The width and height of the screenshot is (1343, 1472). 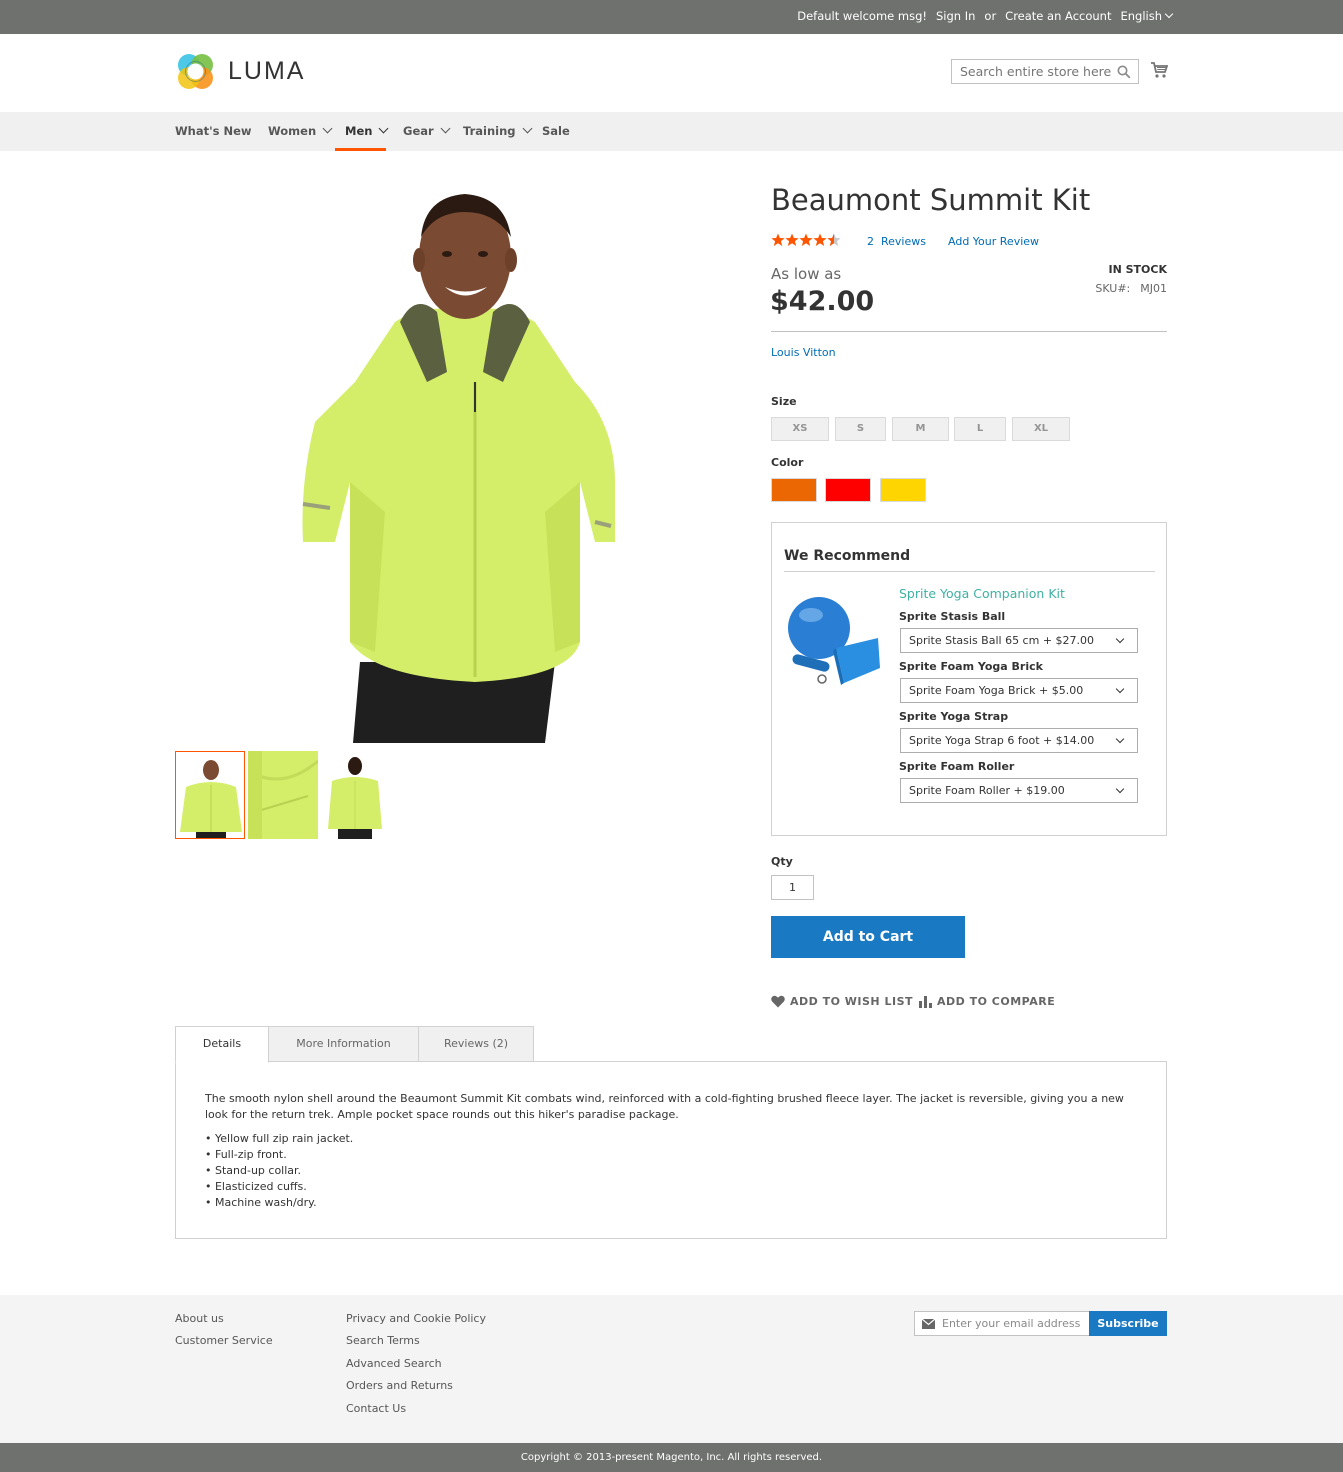 What do you see at coordinates (1141, 16) in the screenshot?
I see `language-label: English` at bounding box center [1141, 16].